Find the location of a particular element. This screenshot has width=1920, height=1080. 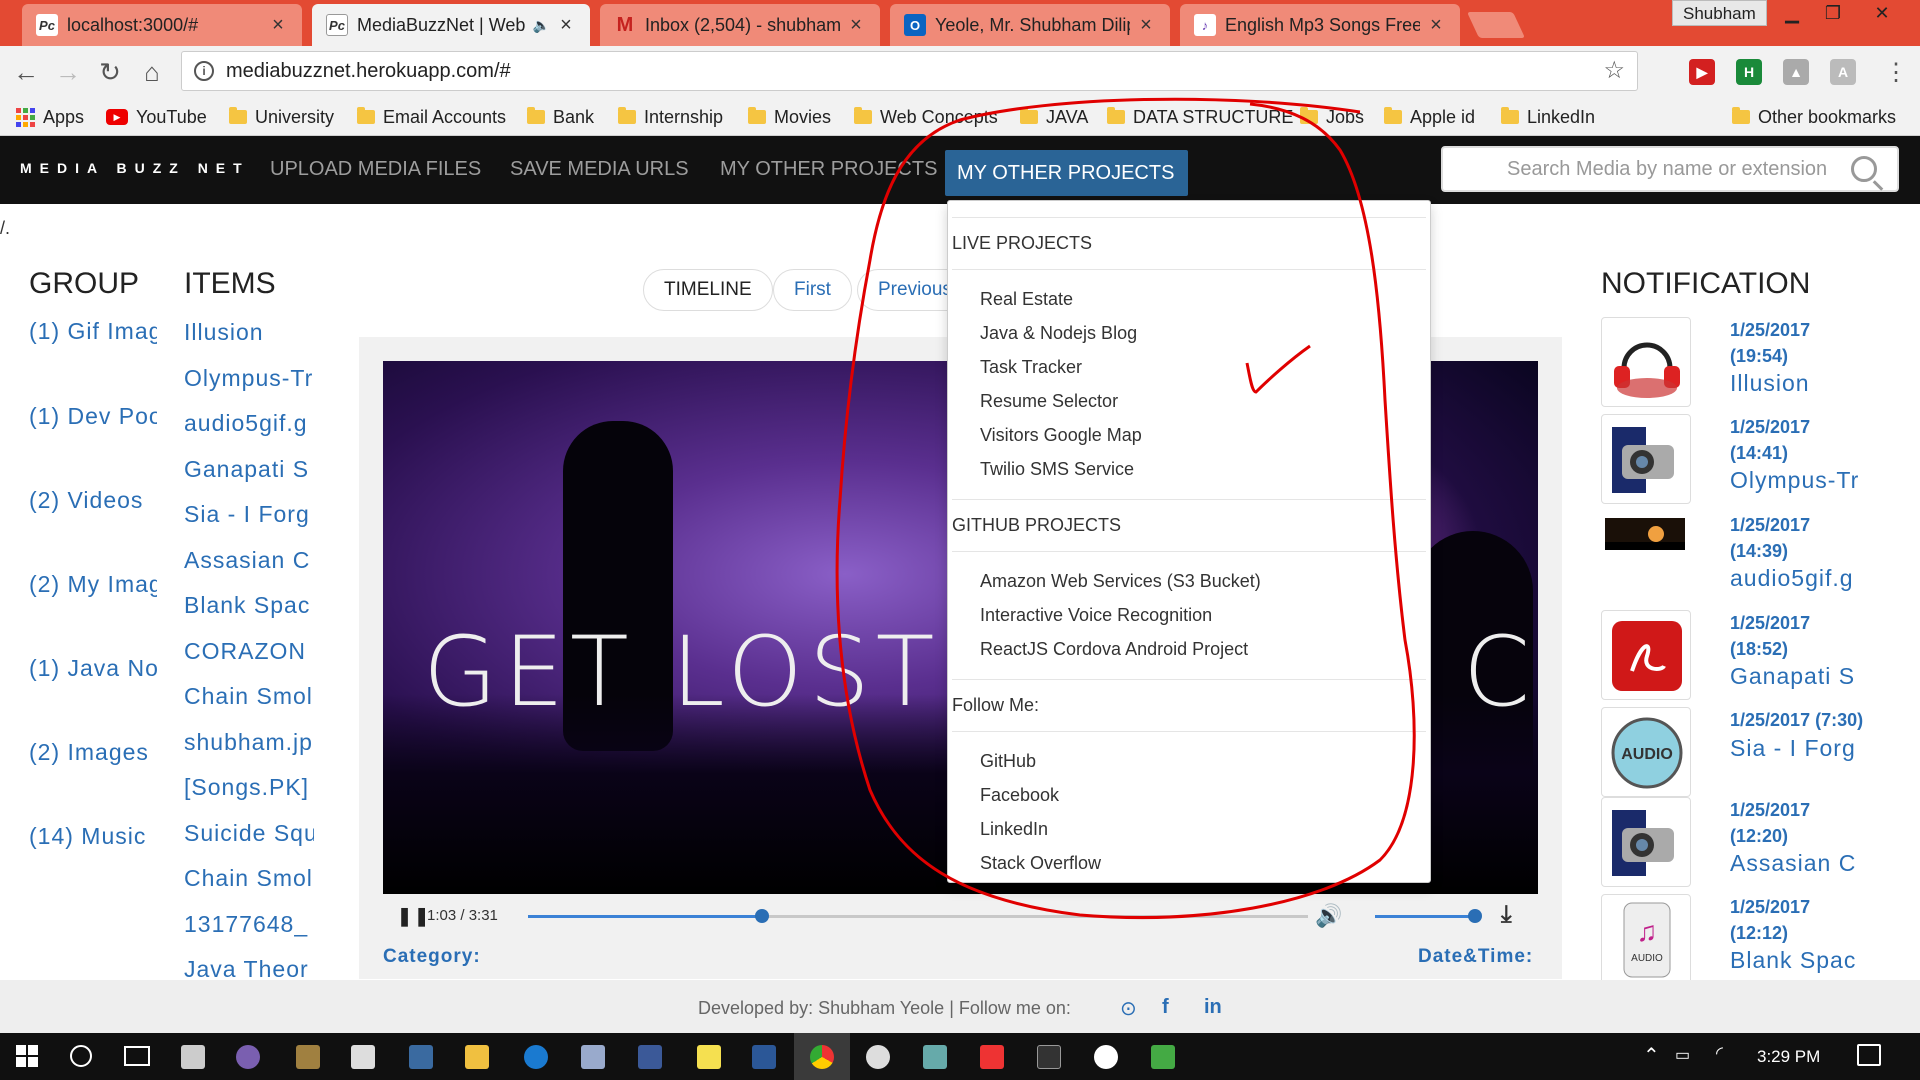

reload-icon: ↻ is located at coordinates (110, 72).